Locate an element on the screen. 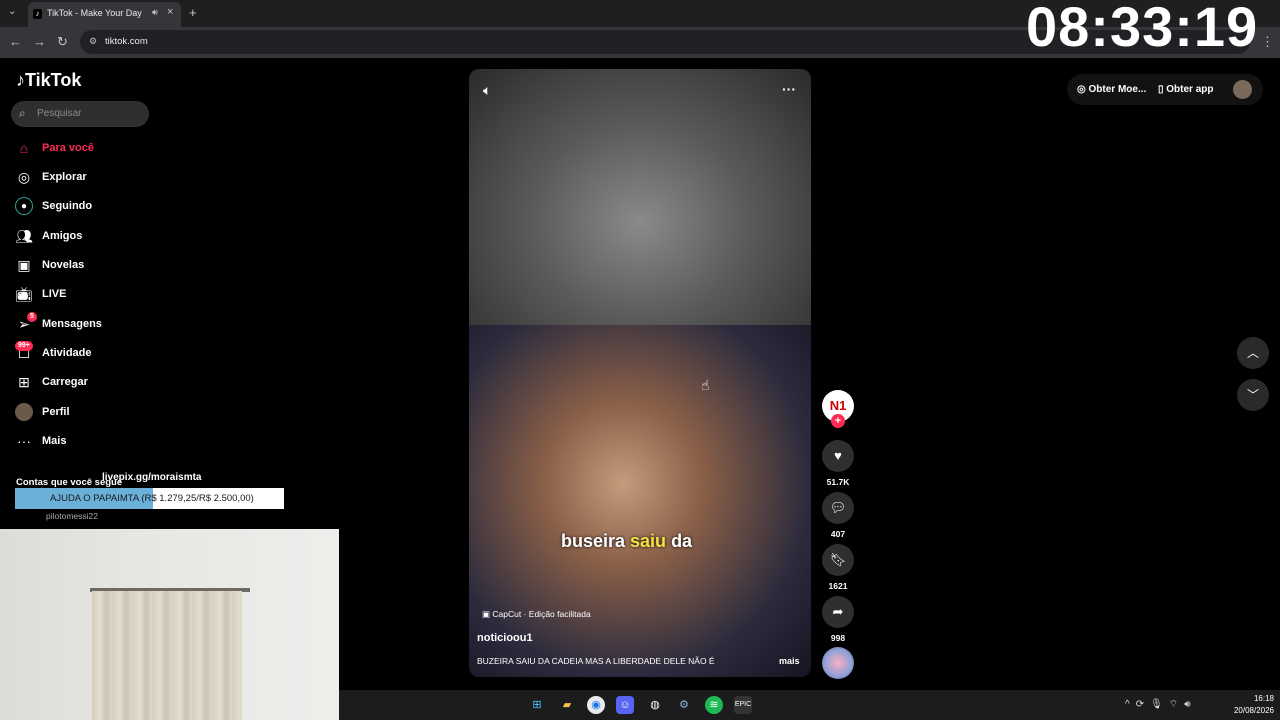  search-input: ⌕ Pesquisar is located at coordinates (80, 114).